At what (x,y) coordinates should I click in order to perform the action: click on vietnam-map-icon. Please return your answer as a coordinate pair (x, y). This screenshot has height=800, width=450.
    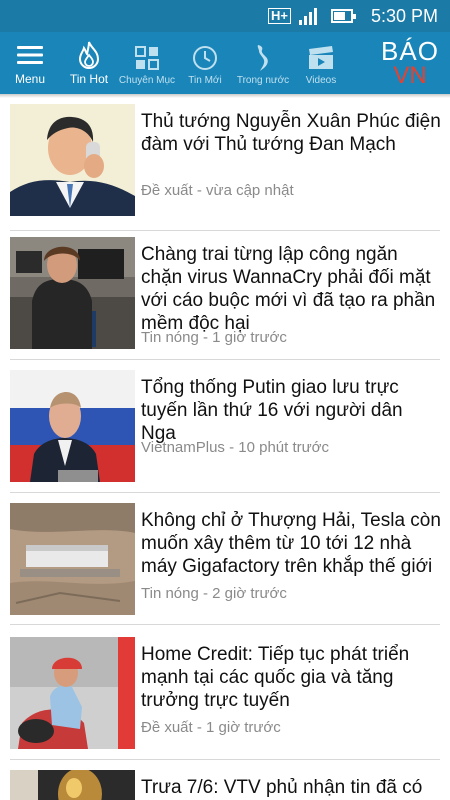
    Looking at the image, I should click on (263, 58).